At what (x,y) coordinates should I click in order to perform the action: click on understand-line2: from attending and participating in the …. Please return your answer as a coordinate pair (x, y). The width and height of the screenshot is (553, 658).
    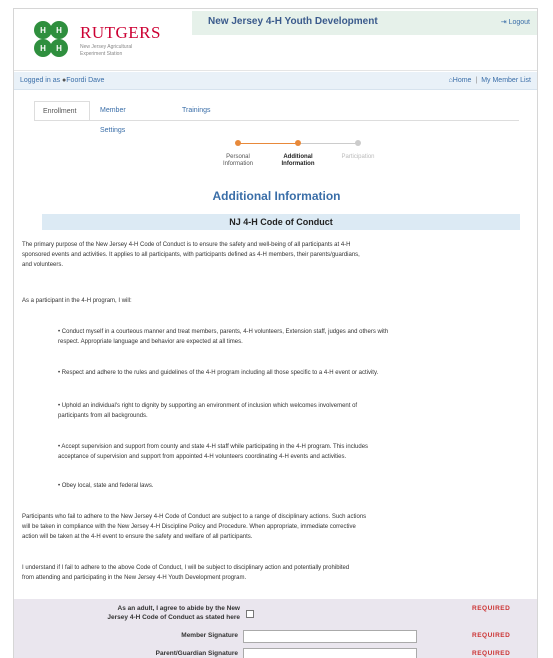
    Looking at the image, I should click on (134, 578).